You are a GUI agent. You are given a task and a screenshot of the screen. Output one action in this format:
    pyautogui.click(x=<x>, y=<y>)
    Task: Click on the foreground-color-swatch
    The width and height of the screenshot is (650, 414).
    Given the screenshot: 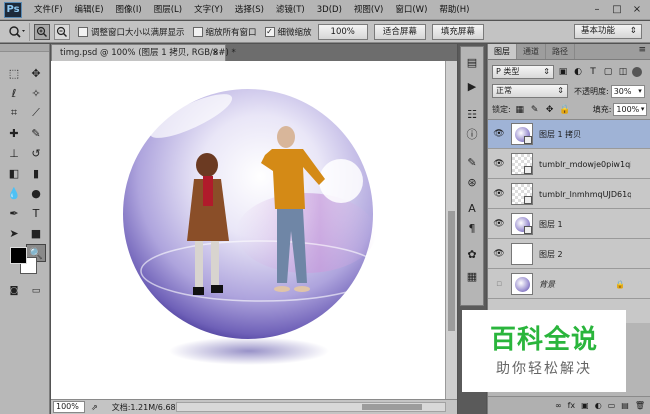 What is the action you would take?
    pyautogui.click(x=18, y=255)
    